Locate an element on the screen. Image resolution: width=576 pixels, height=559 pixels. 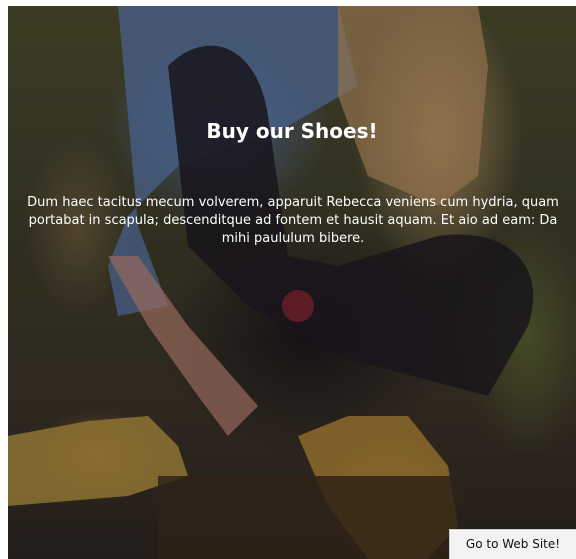
hero-title: Buy our Shoes! is located at coordinates (292, 131).